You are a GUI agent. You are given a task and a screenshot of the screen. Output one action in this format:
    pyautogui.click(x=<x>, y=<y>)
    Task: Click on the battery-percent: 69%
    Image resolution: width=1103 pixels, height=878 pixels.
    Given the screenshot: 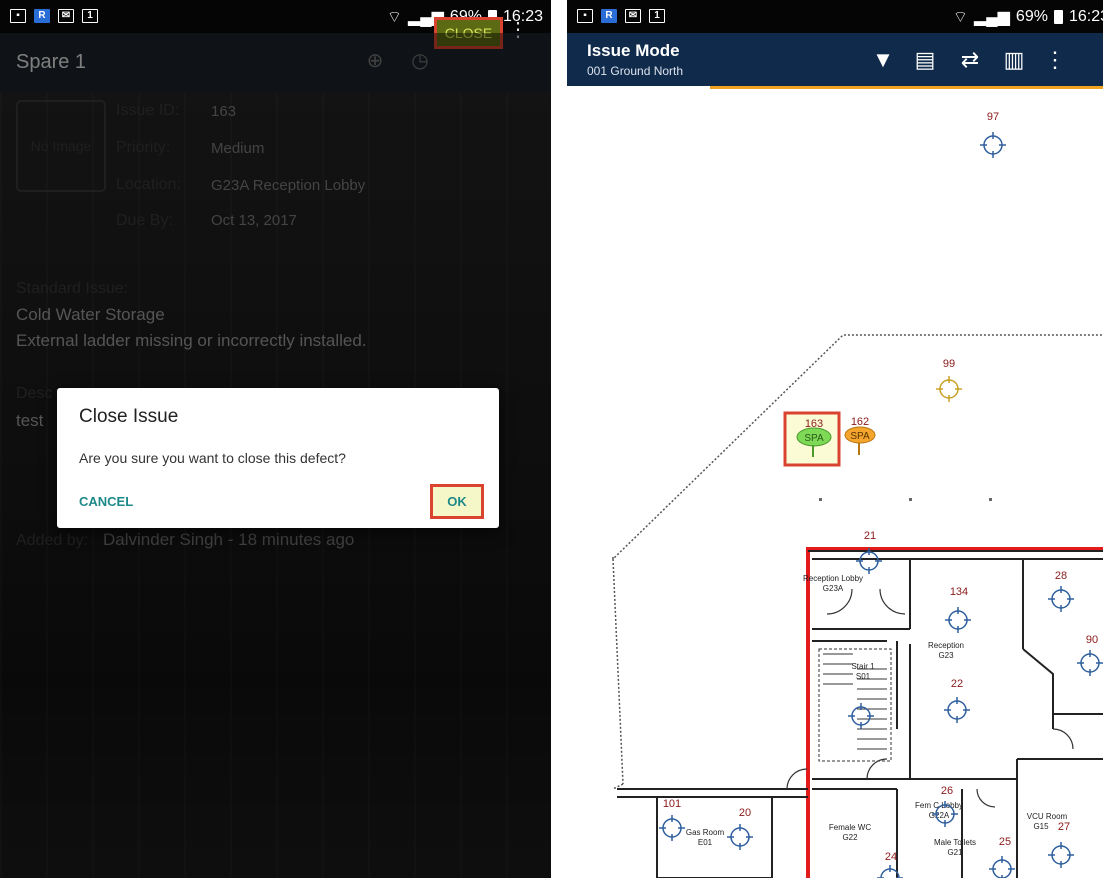 What is the action you would take?
    pyautogui.click(x=1031, y=16)
    